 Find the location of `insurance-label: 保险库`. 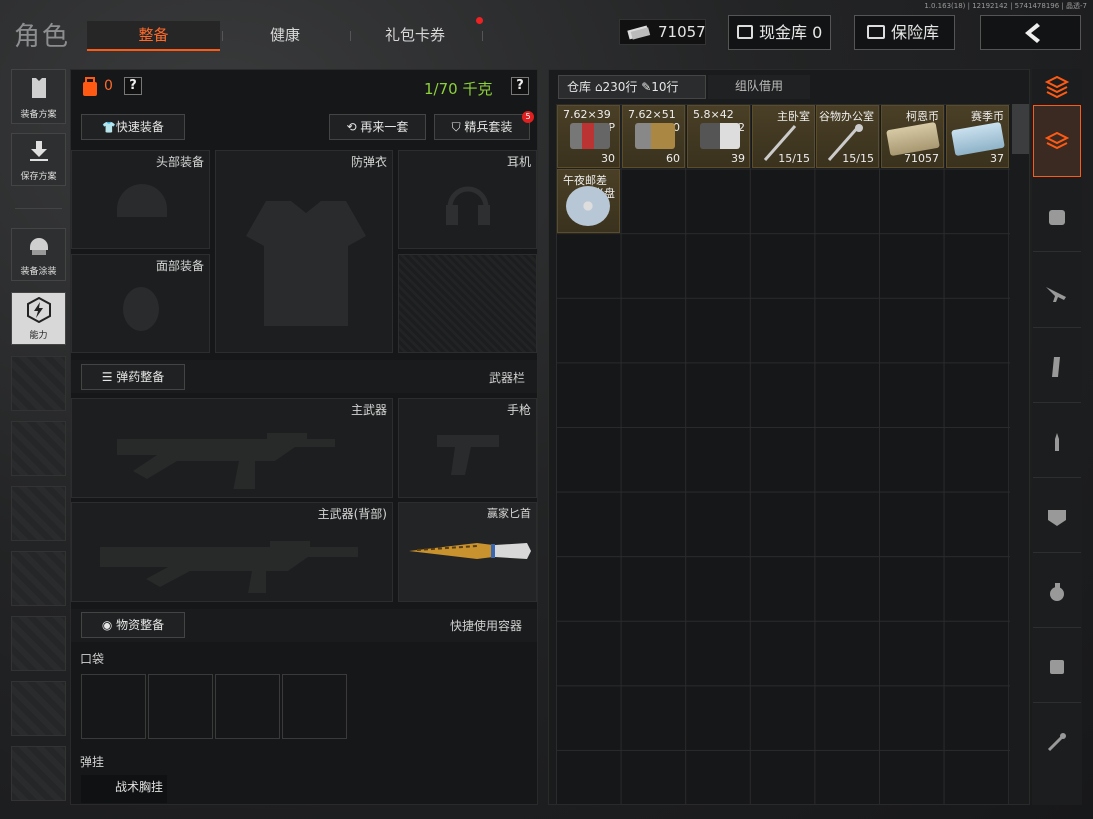

insurance-label: 保险库 is located at coordinates (915, 32).